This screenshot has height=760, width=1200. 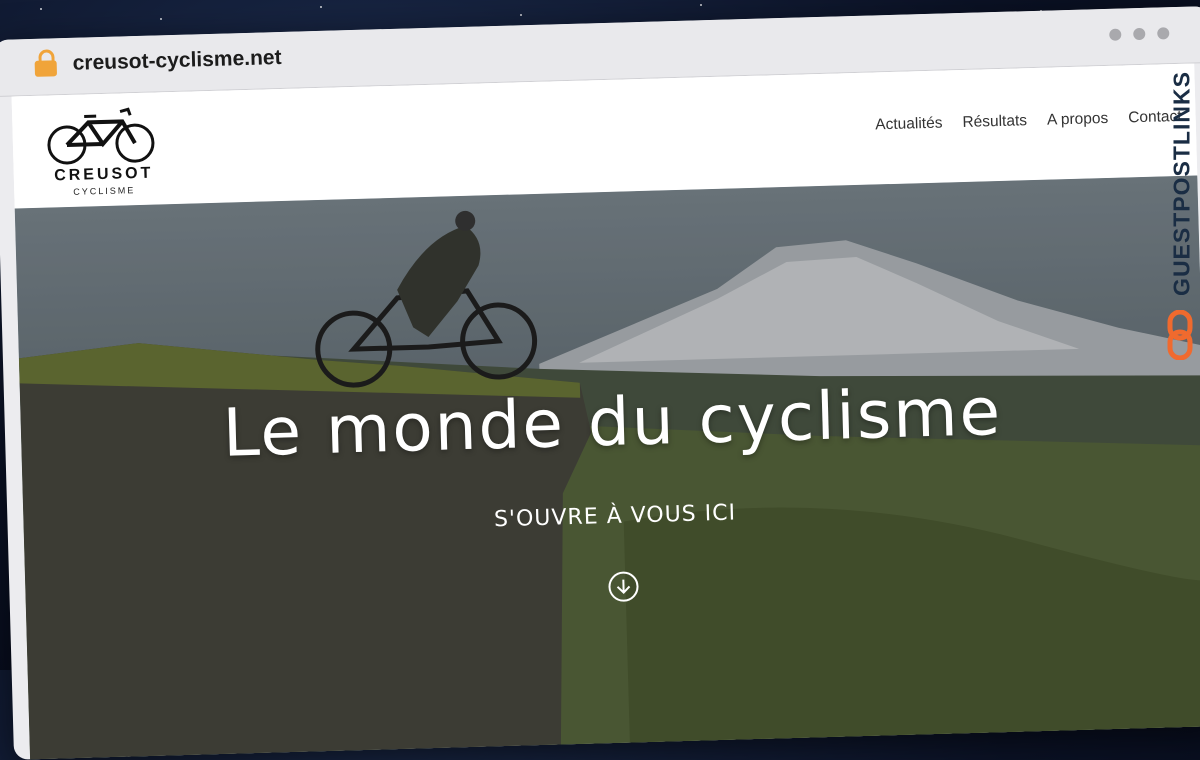 I want to click on bicycle-icon, so click(x=101, y=136).